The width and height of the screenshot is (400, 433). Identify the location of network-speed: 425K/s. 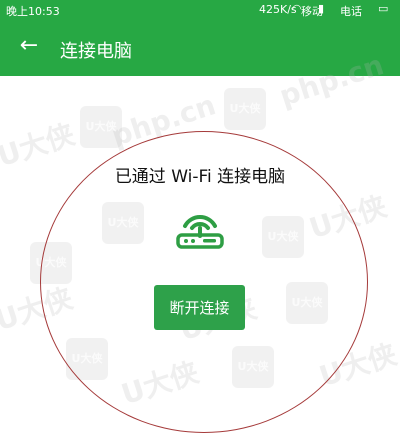
(278, 9).